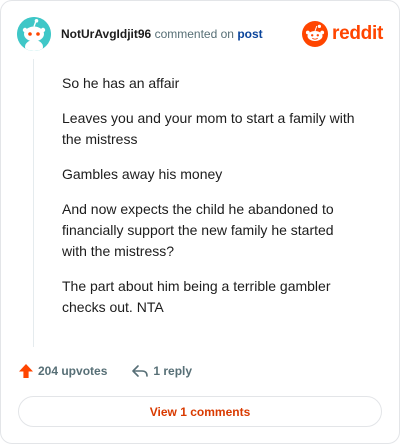 The height and width of the screenshot is (444, 400). What do you see at coordinates (173, 371) in the screenshot?
I see `reply-count: 1 reply` at bounding box center [173, 371].